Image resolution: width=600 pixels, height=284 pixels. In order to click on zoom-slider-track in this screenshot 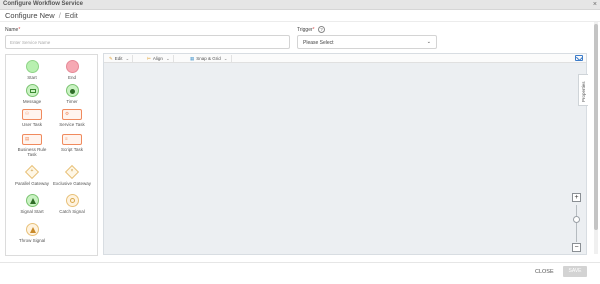, I will do `click(576, 223)`.